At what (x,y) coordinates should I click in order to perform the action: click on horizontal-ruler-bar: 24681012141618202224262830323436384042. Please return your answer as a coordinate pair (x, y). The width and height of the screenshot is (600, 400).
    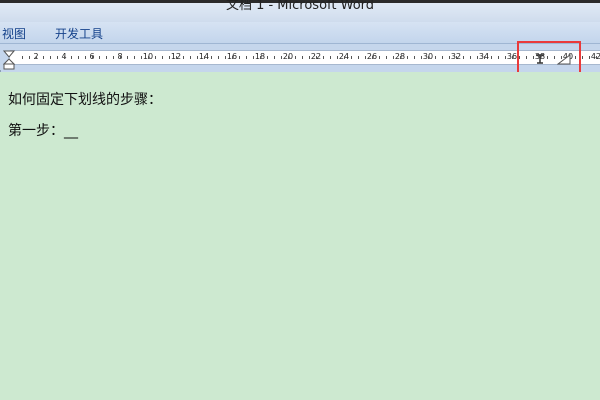
    Looking at the image, I should click on (300, 58).